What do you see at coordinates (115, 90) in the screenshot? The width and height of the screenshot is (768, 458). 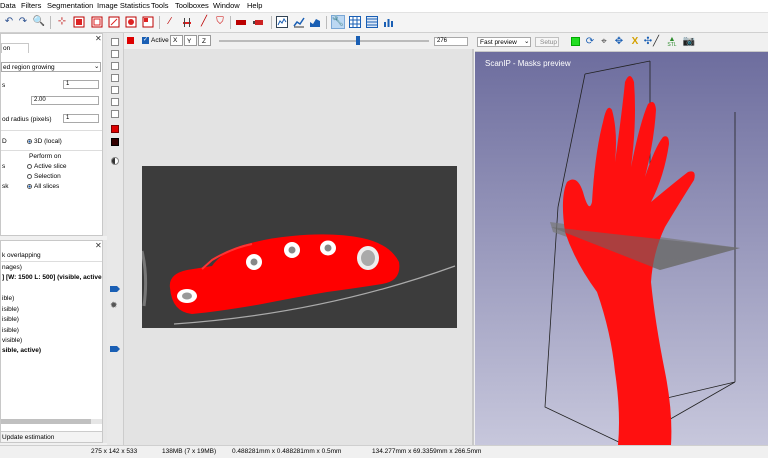 I see `strip-tool-5-icon` at bounding box center [115, 90].